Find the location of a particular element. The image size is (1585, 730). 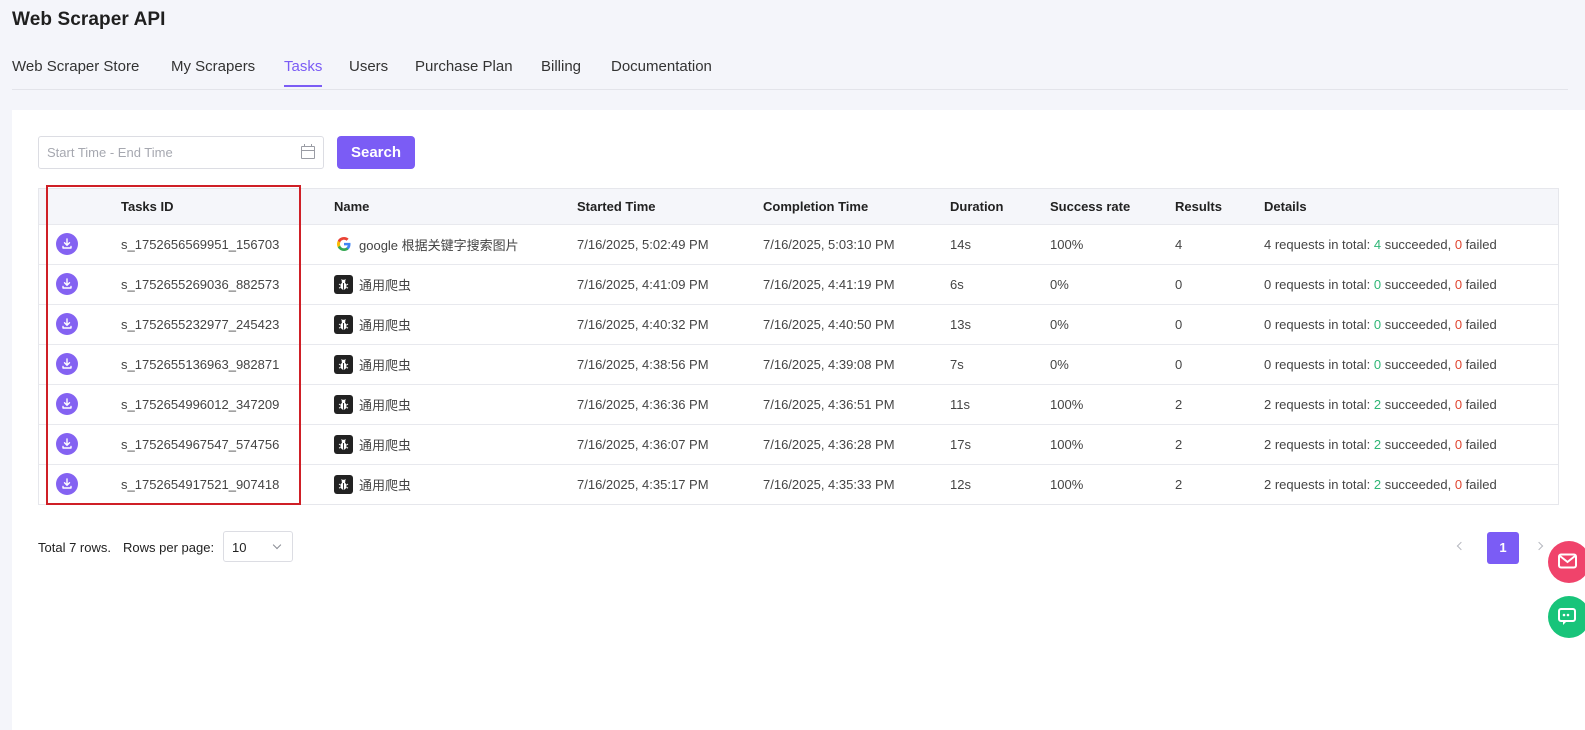

started-time-cell: 7/16/2025, 4:36:36 PM is located at coordinates (643, 404).